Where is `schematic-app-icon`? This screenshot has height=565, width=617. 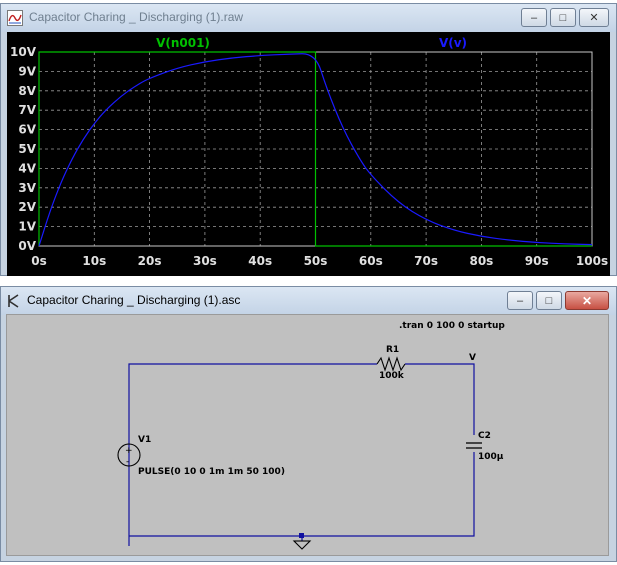 schematic-app-icon is located at coordinates (13, 301).